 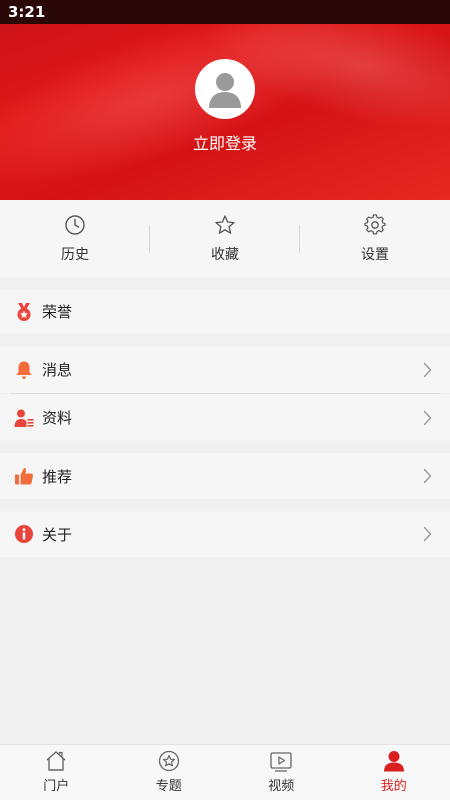 I want to click on status-bar: 3:21, so click(x=225, y=12).